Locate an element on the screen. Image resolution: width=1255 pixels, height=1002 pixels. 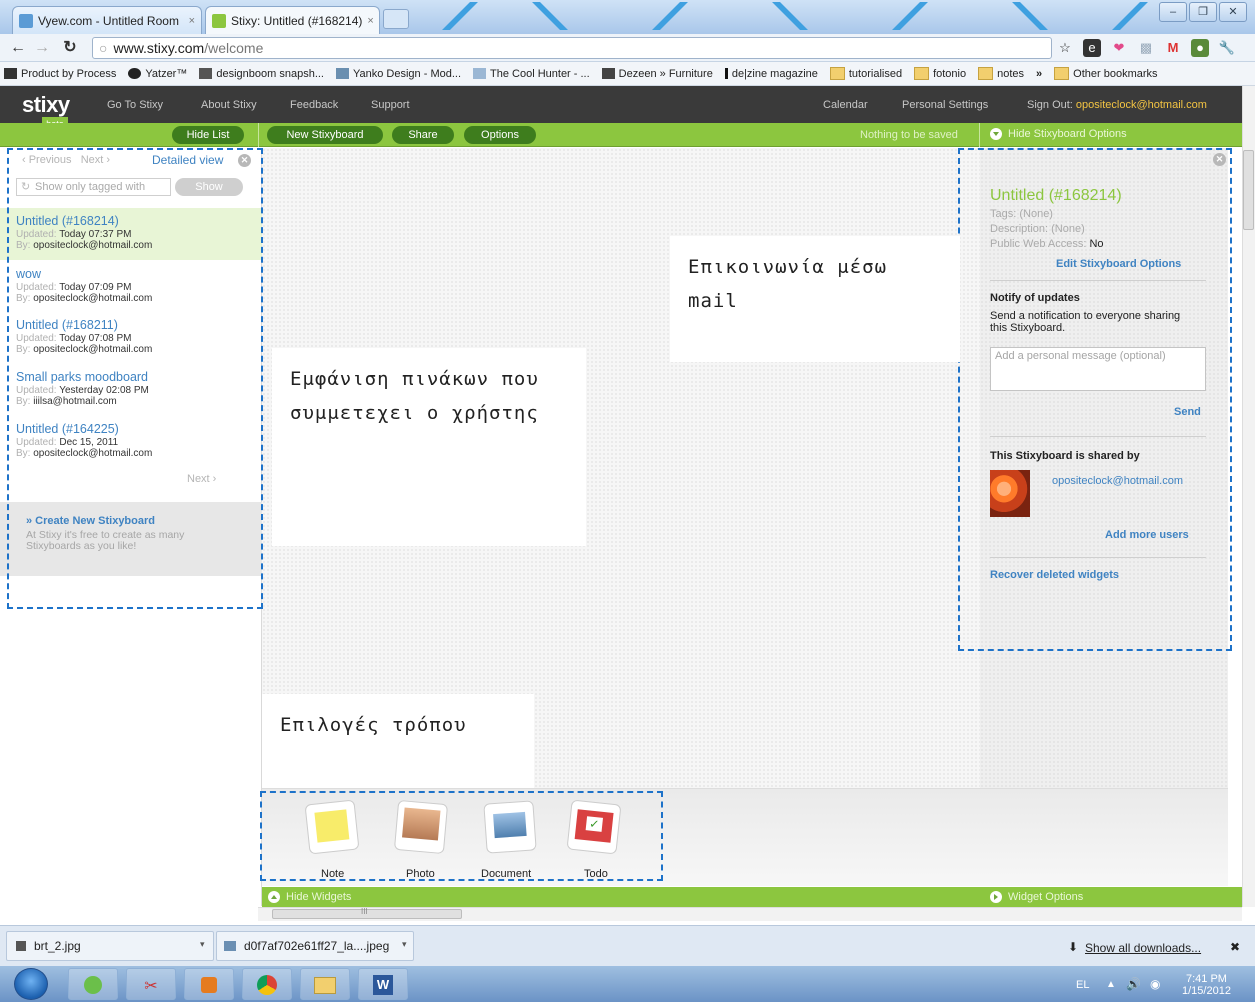
options-panel-highlight-box is located at coordinates (1095, 399).